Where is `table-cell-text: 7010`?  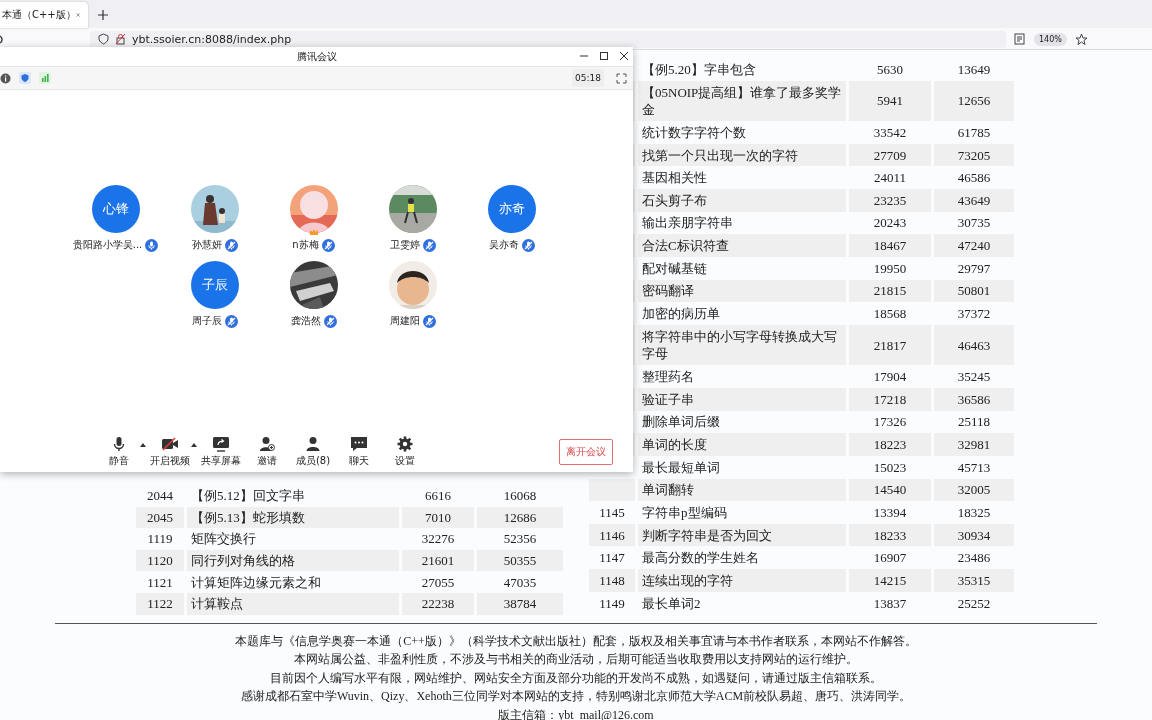
table-cell-text: 7010 is located at coordinates (438, 517).